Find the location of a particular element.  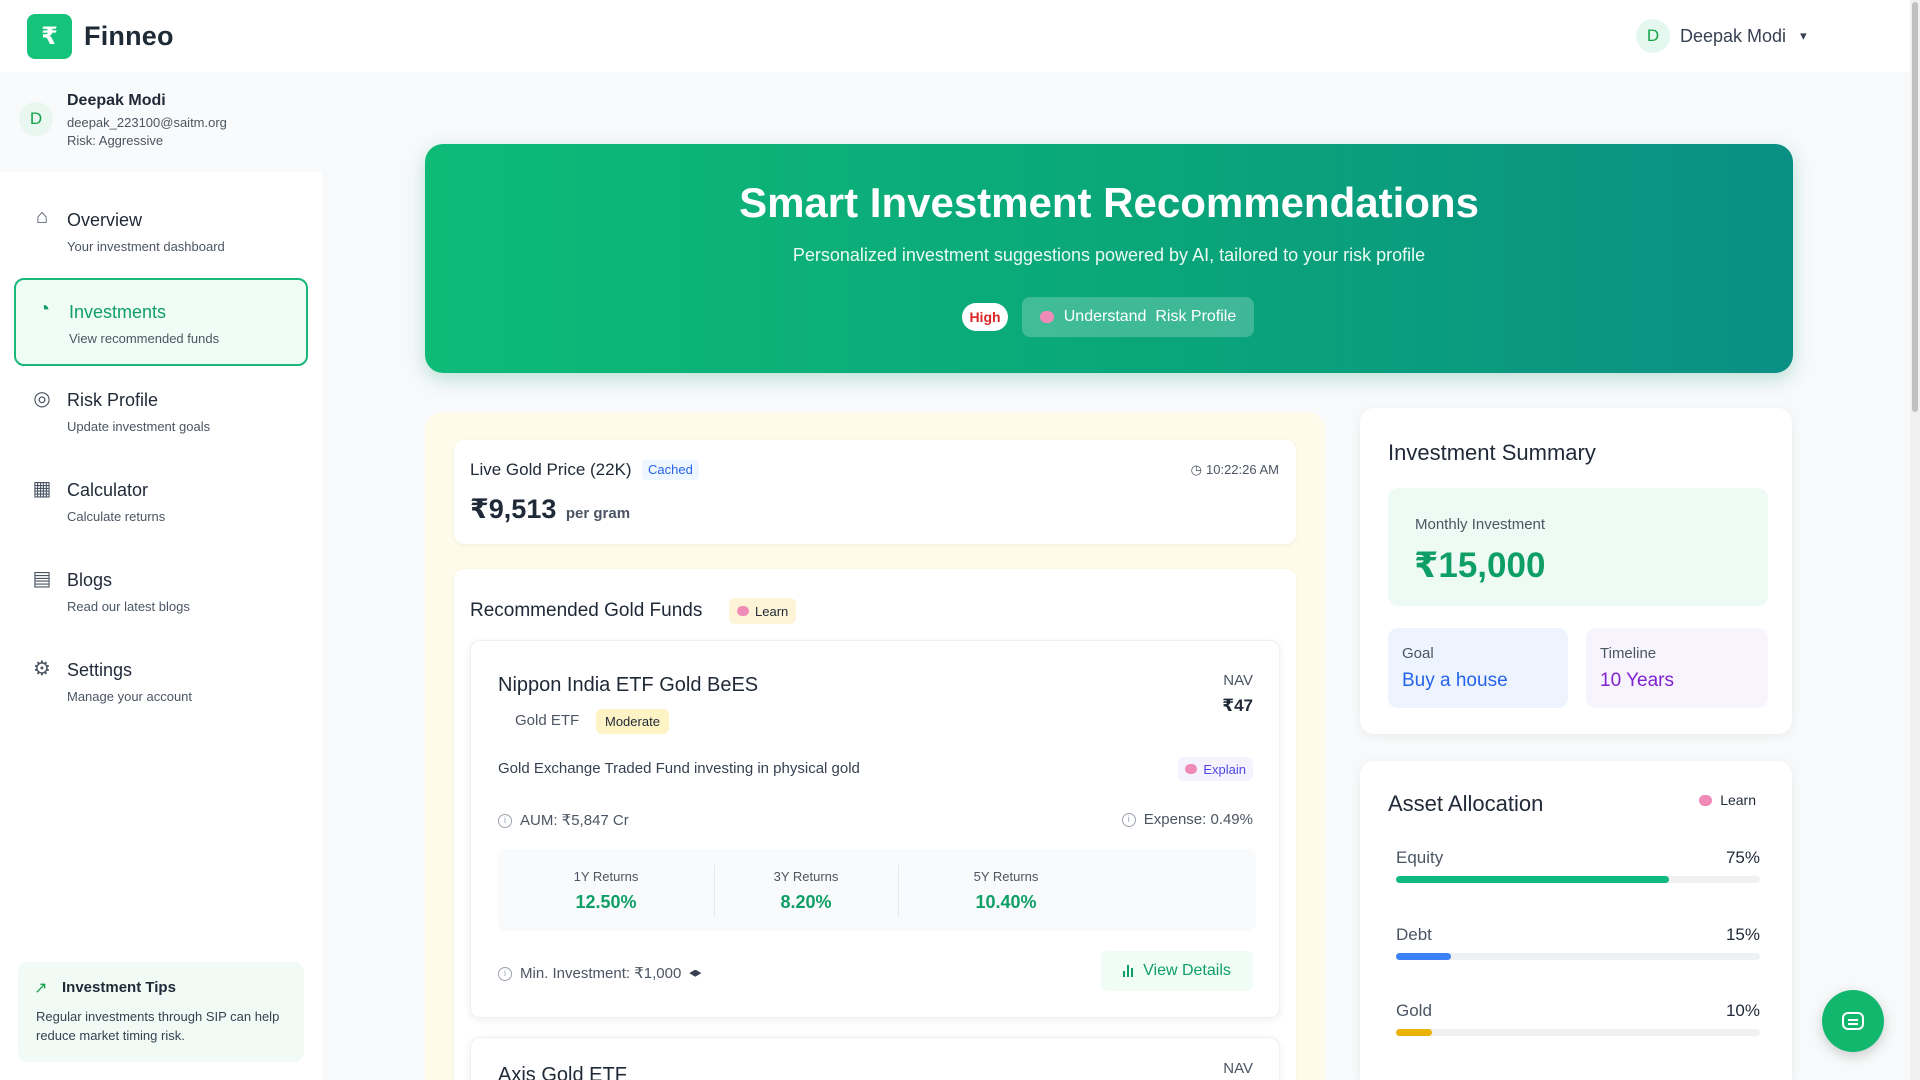

returns-5y: 5Y Returns 10.40% is located at coordinates (1006, 890).